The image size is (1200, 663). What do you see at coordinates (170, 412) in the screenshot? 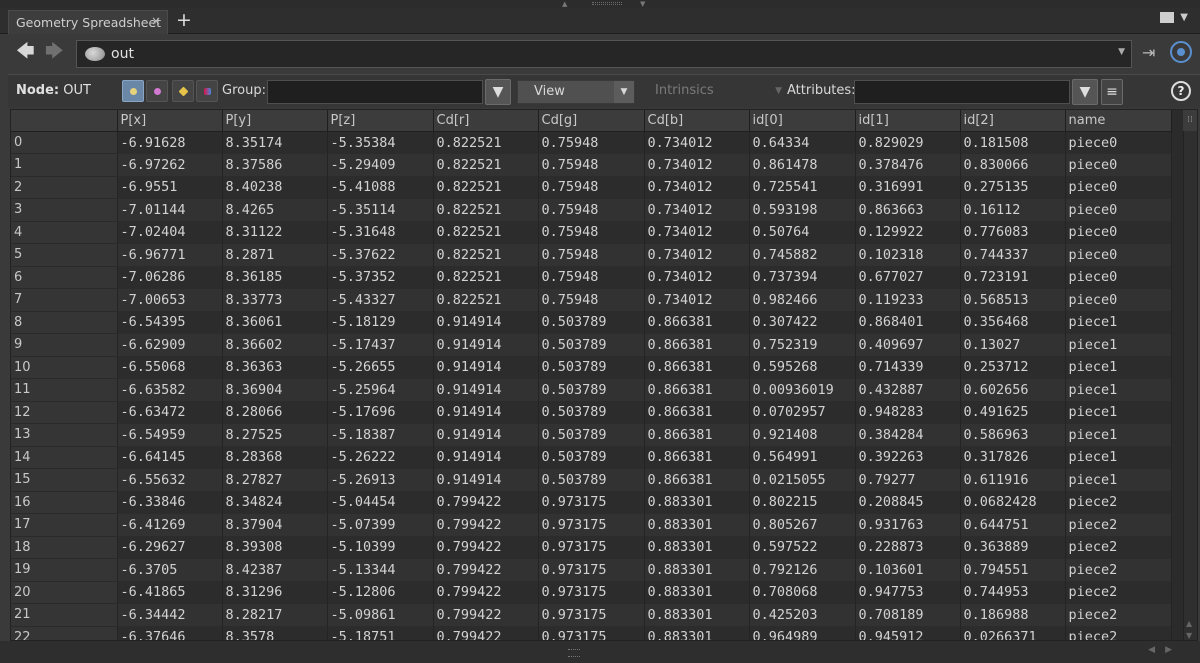
I see `table-cell: -6.63472` at bounding box center [170, 412].